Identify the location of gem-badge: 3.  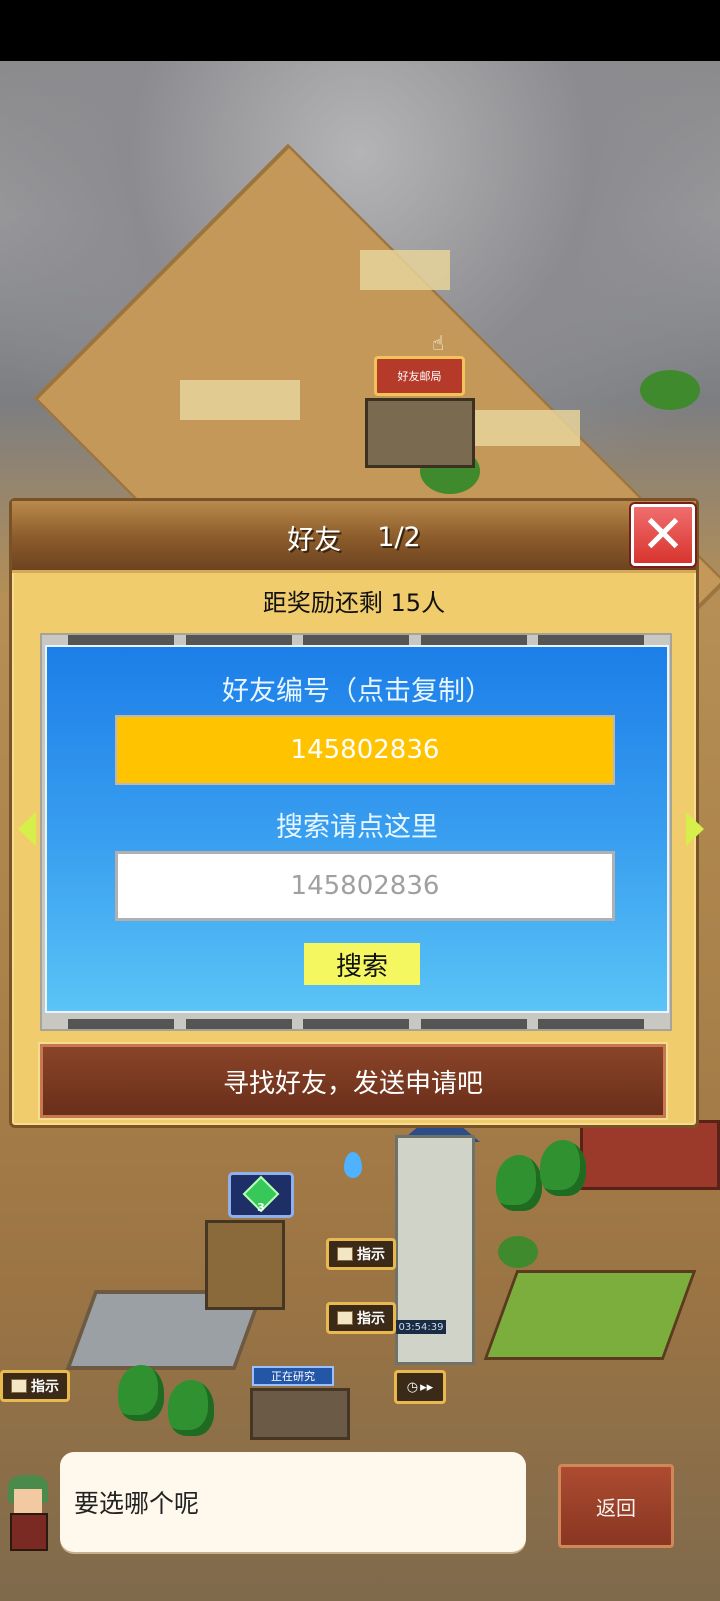
(261, 1195).